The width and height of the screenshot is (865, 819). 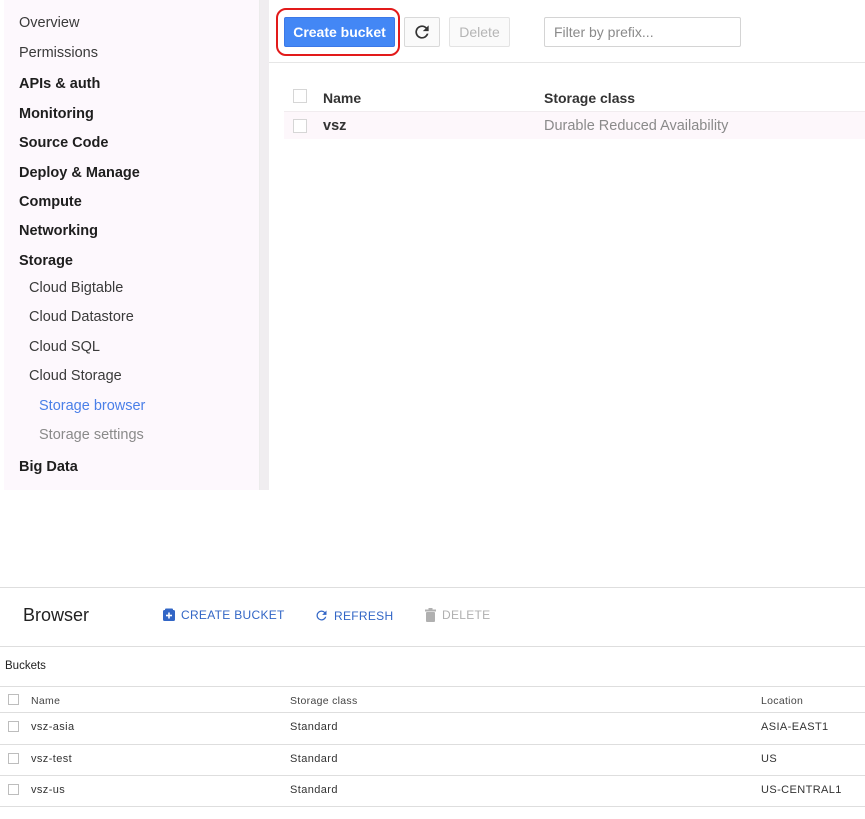 What do you see at coordinates (75, 376) in the screenshot?
I see `sidebar-item-cloud-storage: Cloud Storage` at bounding box center [75, 376].